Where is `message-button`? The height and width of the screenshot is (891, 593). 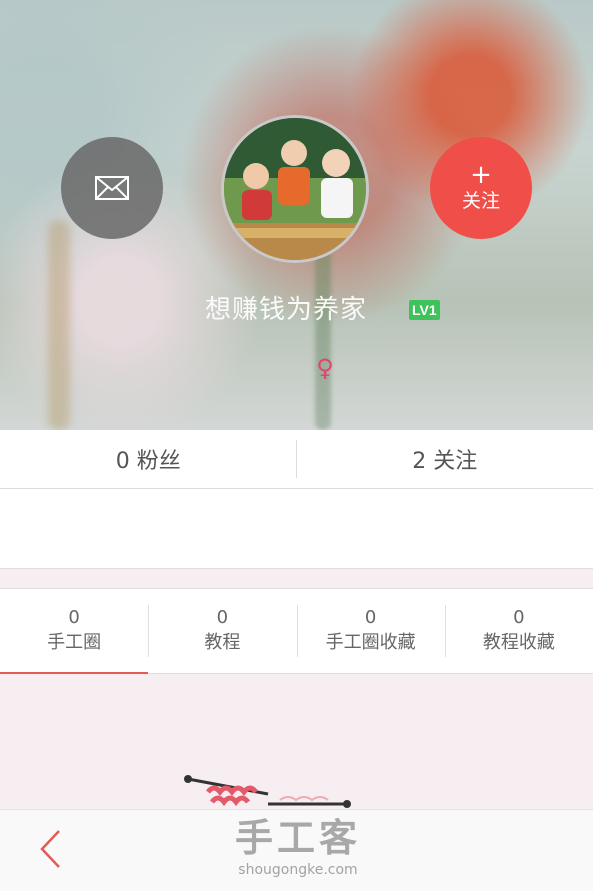 message-button is located at coordinates (112, 188).